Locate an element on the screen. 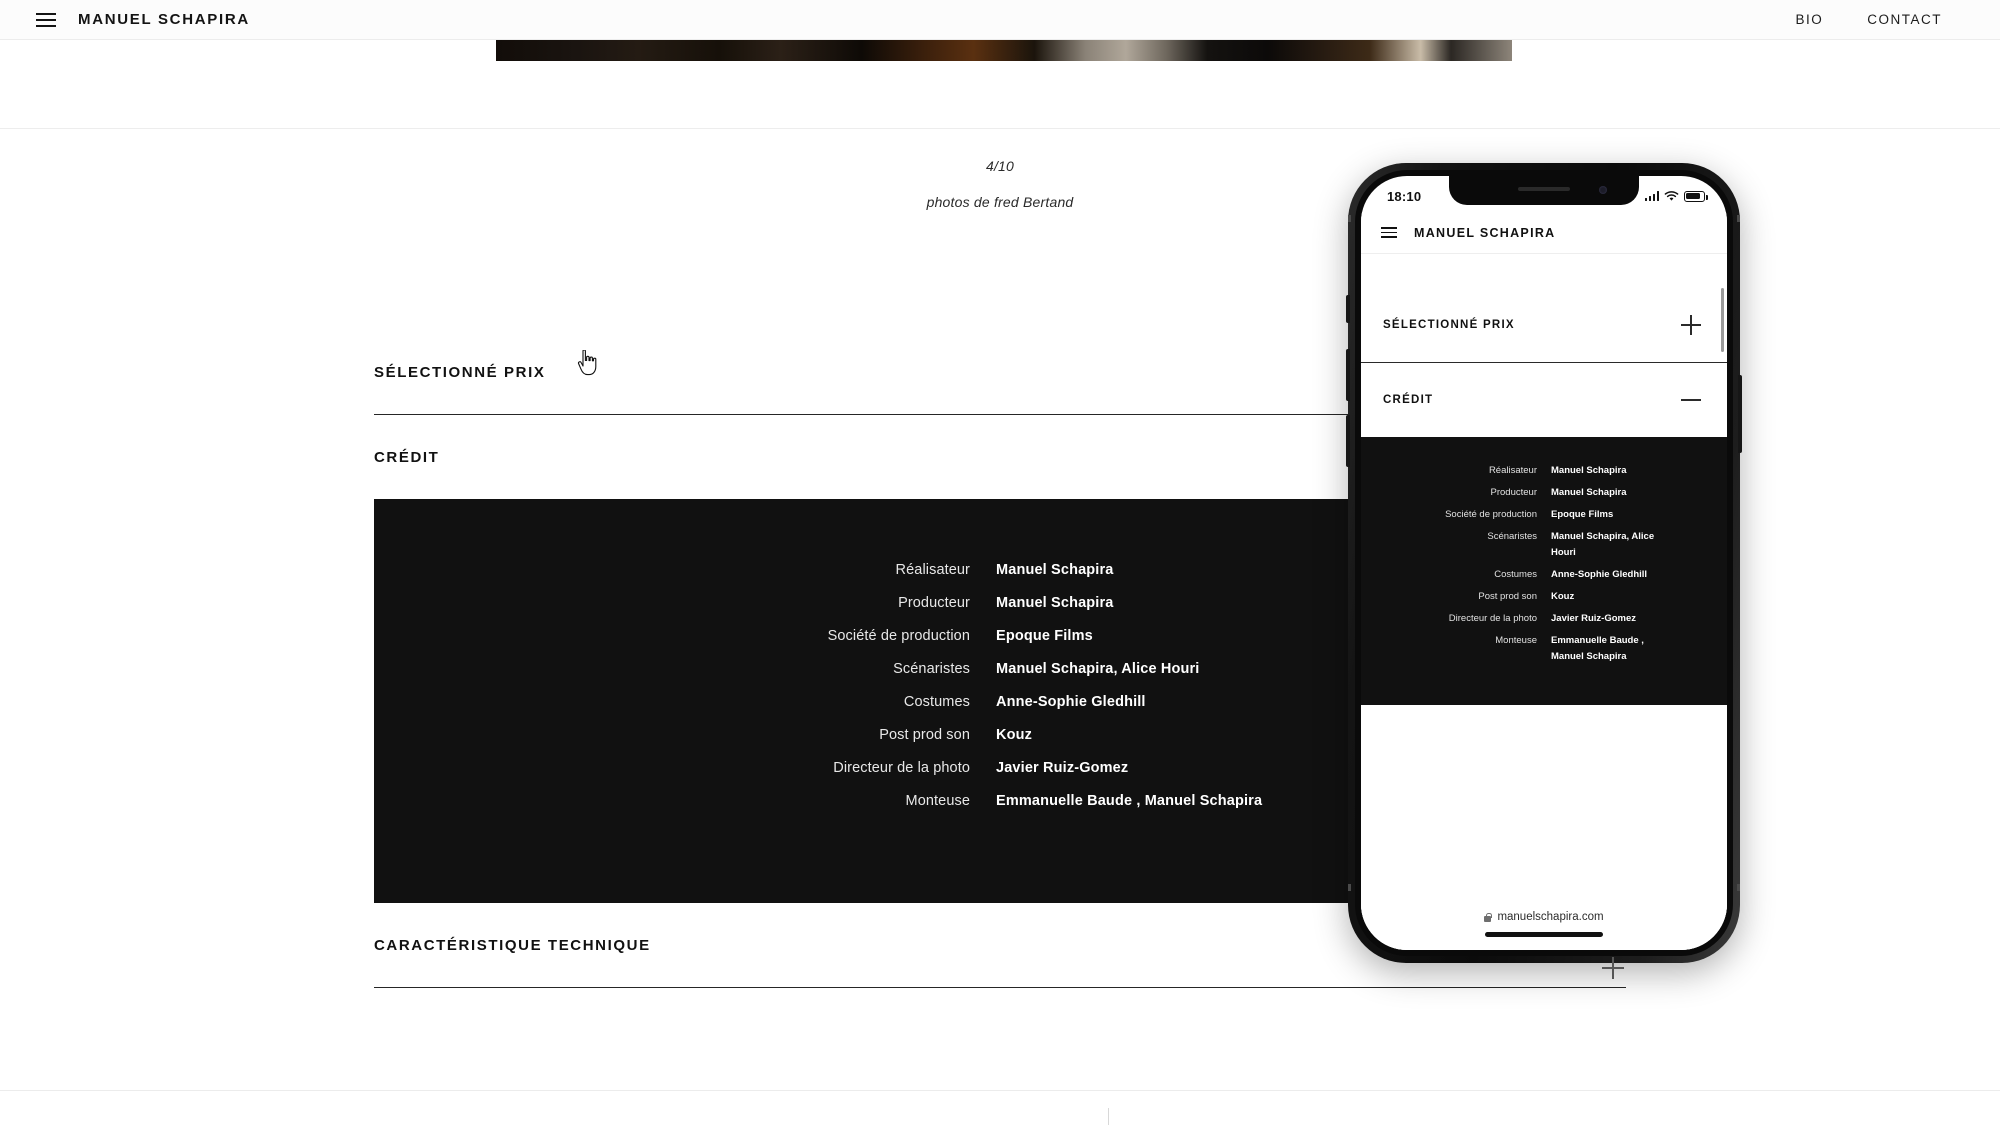  nav-link-bio: BIO is located at coordinates (1809, 19).